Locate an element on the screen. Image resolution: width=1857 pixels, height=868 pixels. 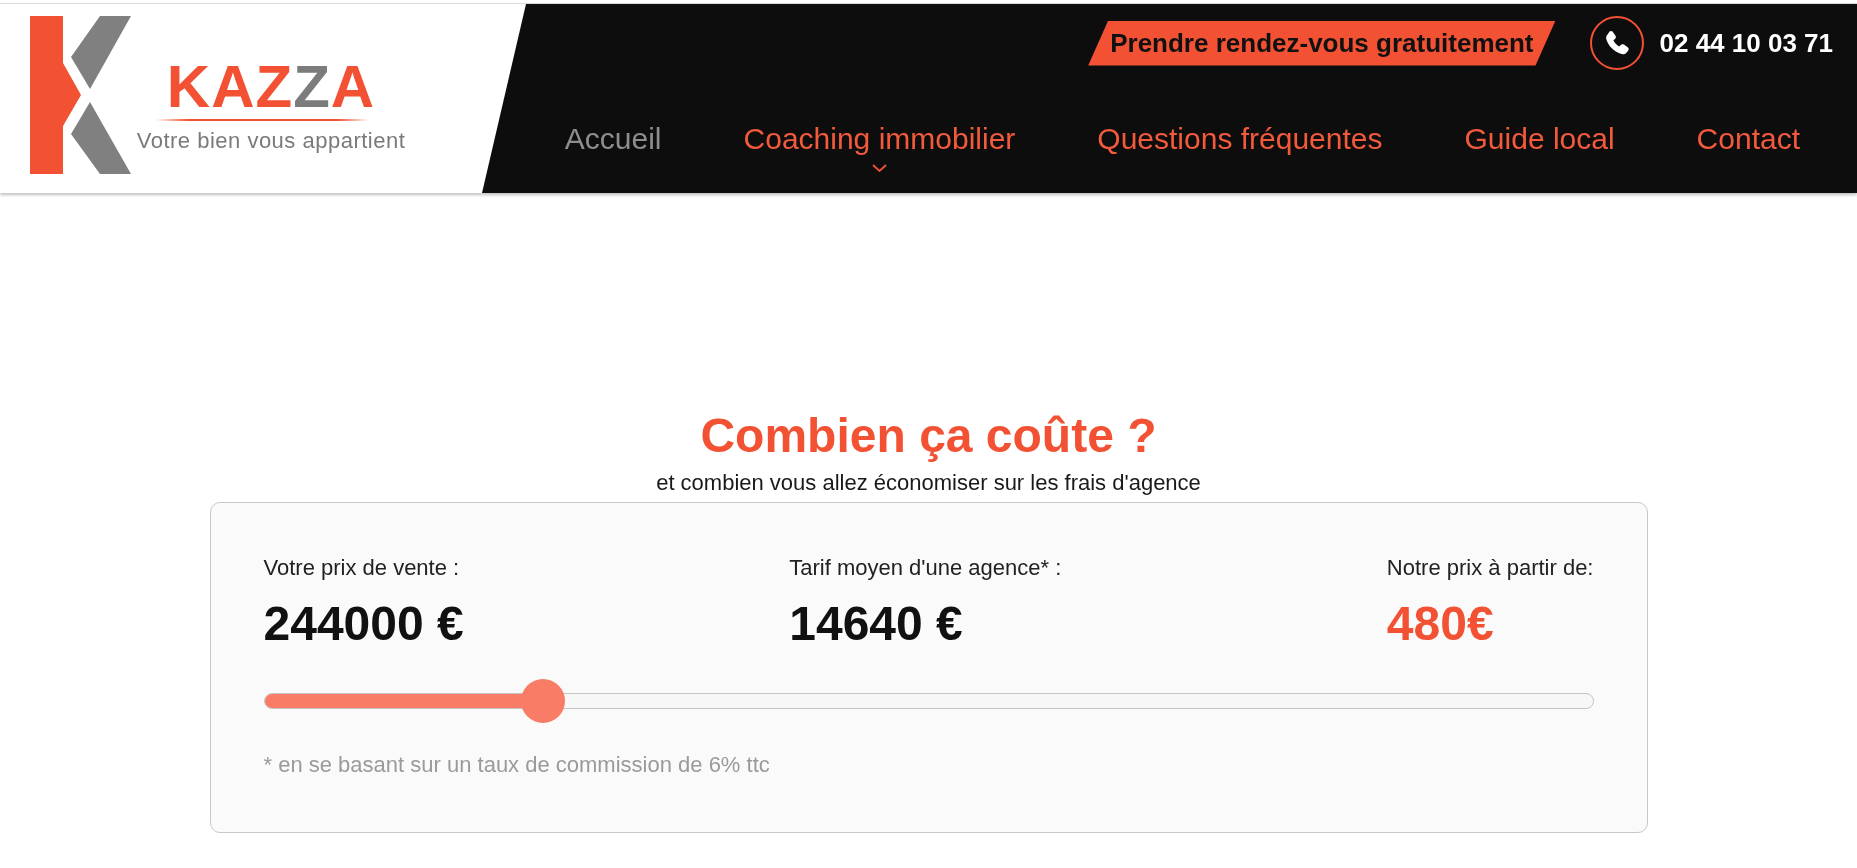
nav-link: Guide local is located at coordinates (1539, 139).